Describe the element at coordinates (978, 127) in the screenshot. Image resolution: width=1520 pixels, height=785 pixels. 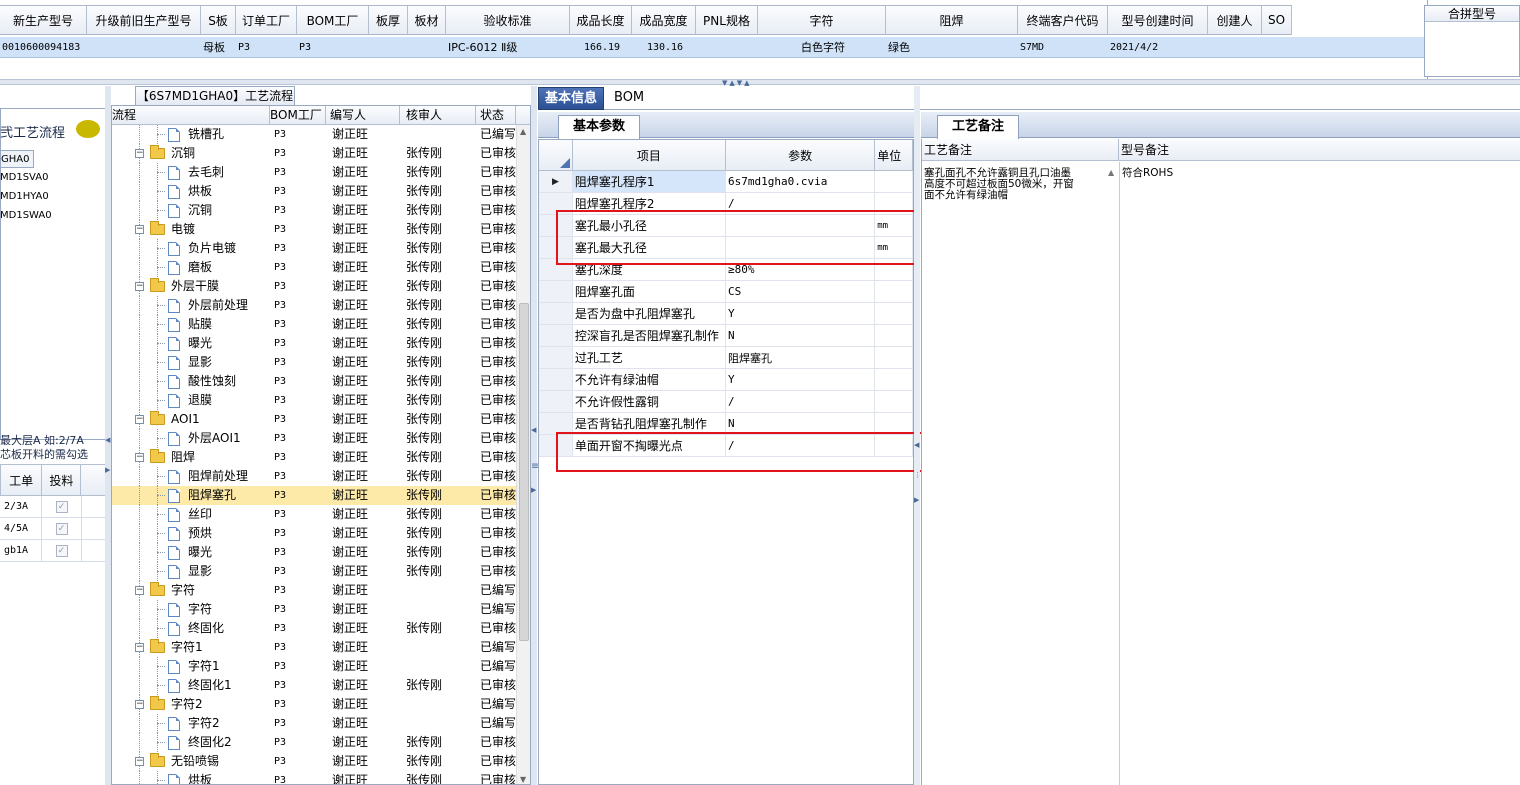
I see `tab-process-remarks: 工艺备注` at that location.